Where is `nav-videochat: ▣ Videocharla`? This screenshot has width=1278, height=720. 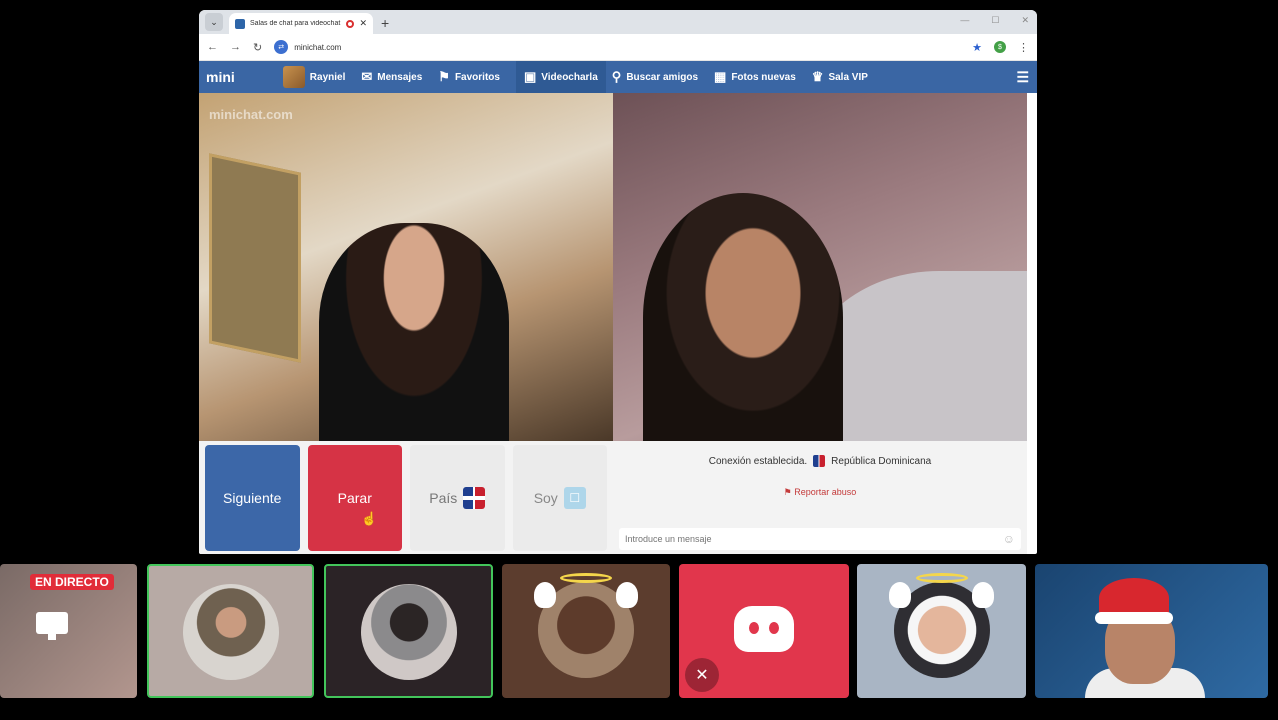 nav-videochat: ▣ Videocharla is located at coordinates (560, 77).